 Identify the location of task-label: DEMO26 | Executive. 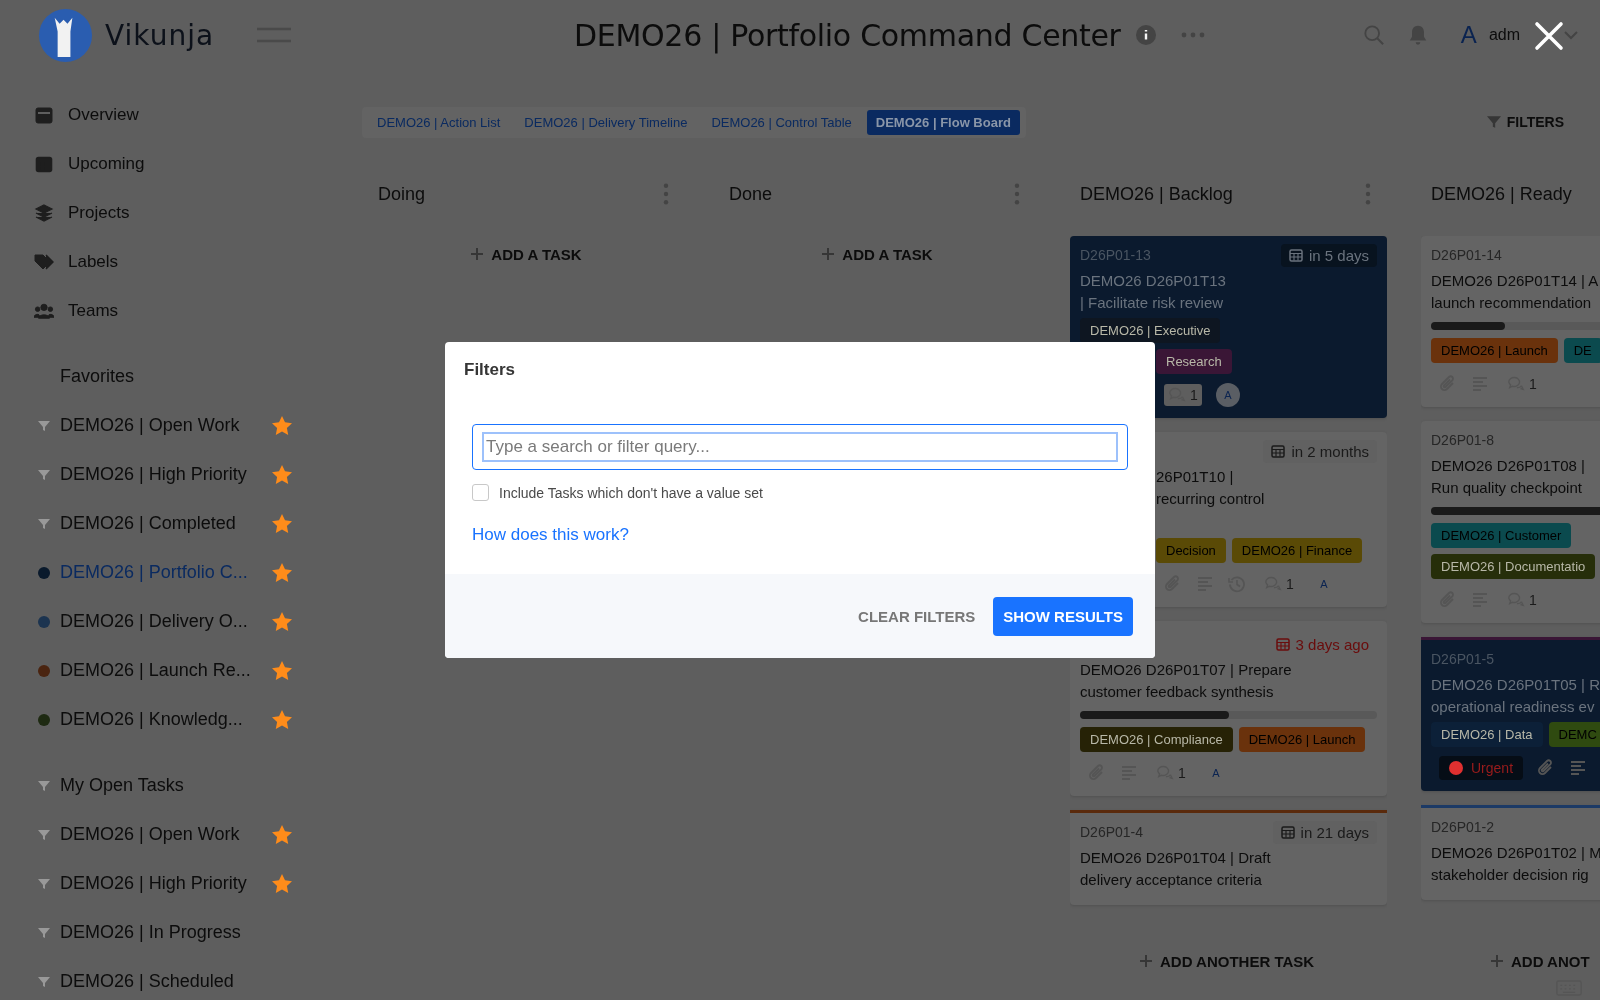
(1150, 330).